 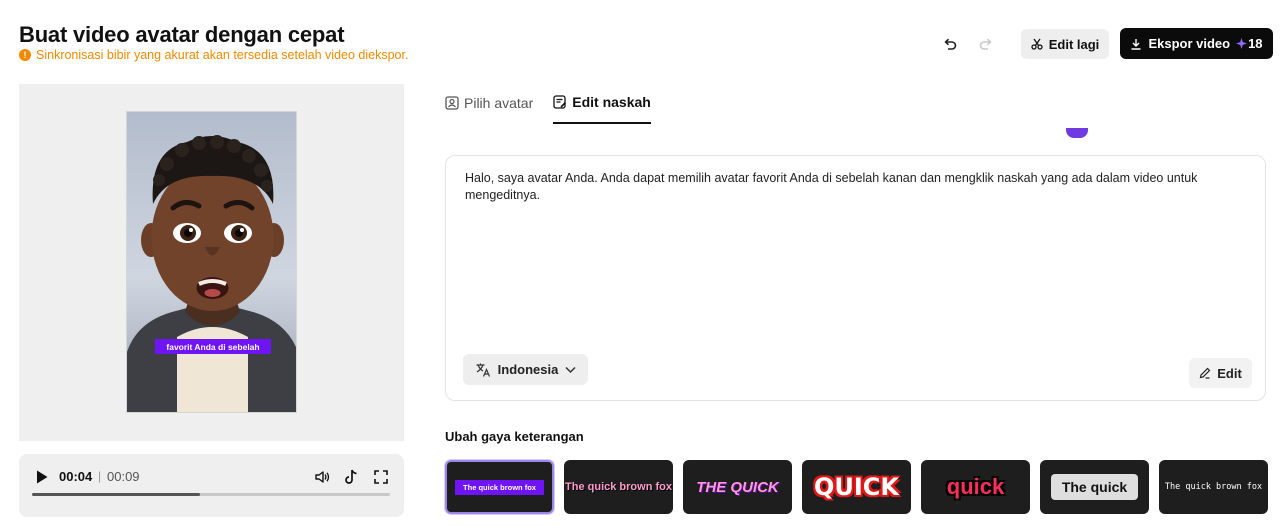 What do you see at coordinates (499, 103) in the screenshot?
I see `tab-pilih-avatar-label: Pilih avatar` at bounding box center [499, 103].